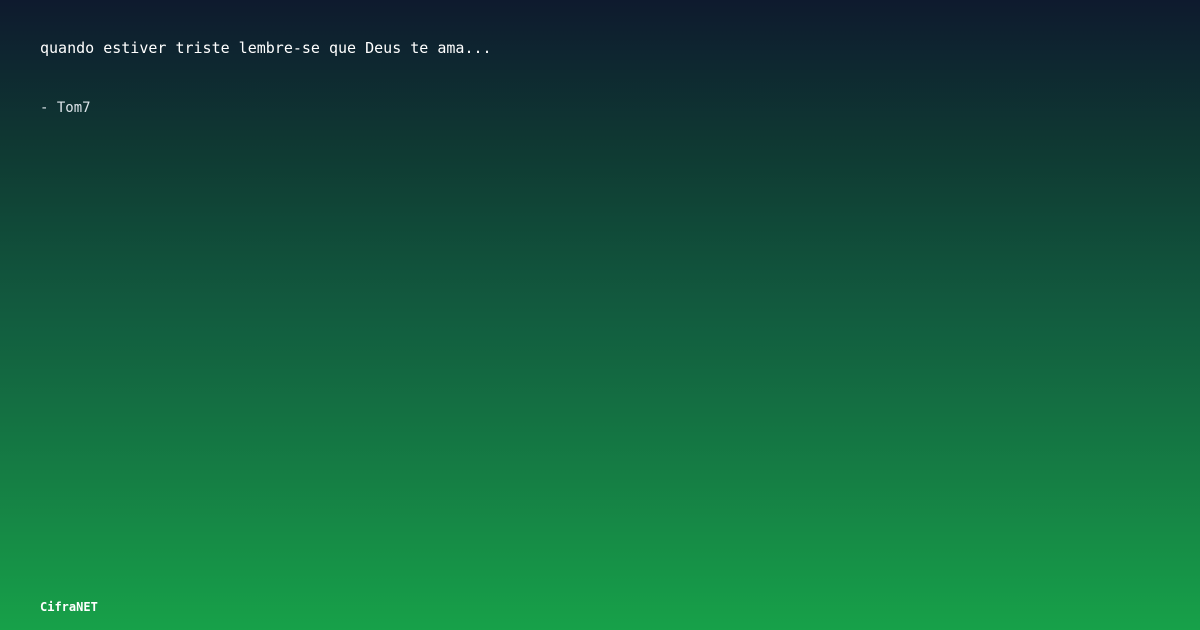 The width and height of the screenshot is (1200, 630). Describe the element at coordinates (65, 108) in the screenshot. I see `quote-author: - Tom7` at that location.